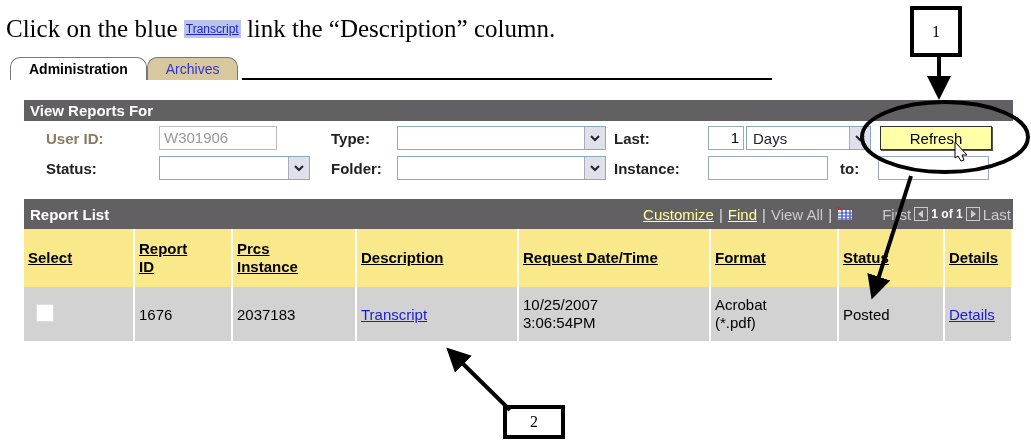 This screenshot has height=441, width=1031. What do you see at coordinates (921, 214) in the screenshot?
I see `previous-icon` at bounding box center [921, 214].